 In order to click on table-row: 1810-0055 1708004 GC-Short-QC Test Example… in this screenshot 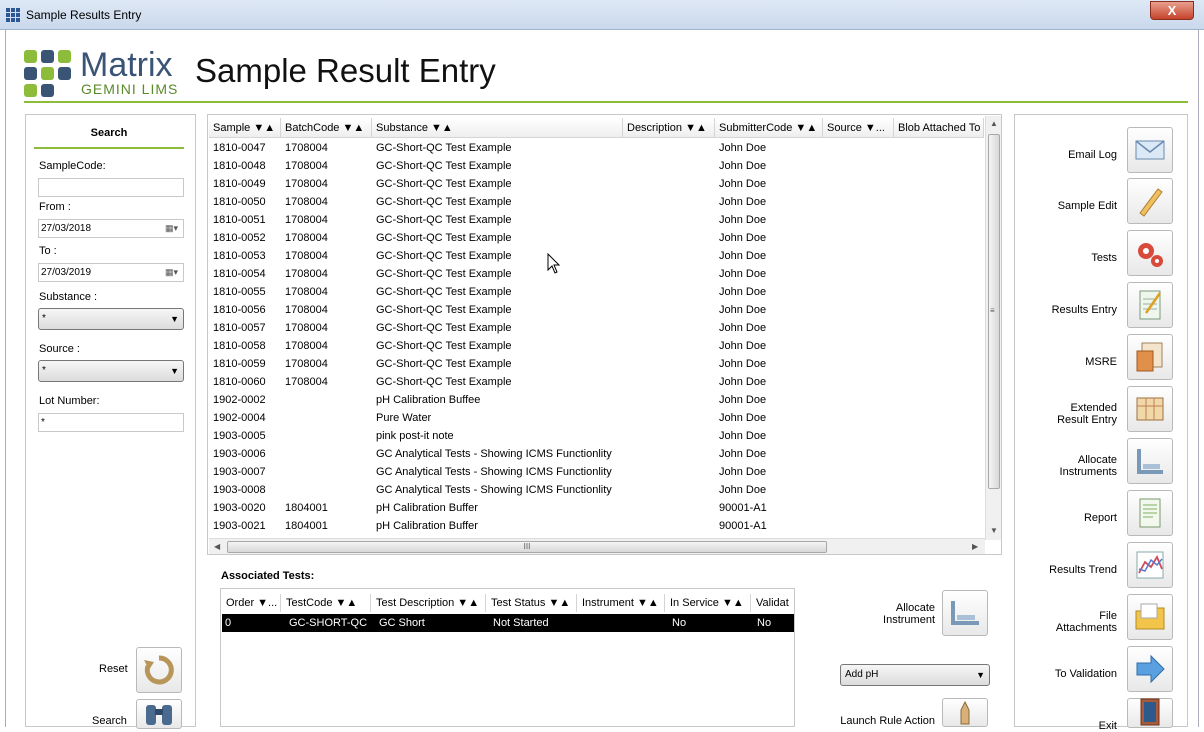, I will do `click(596, 292)`.